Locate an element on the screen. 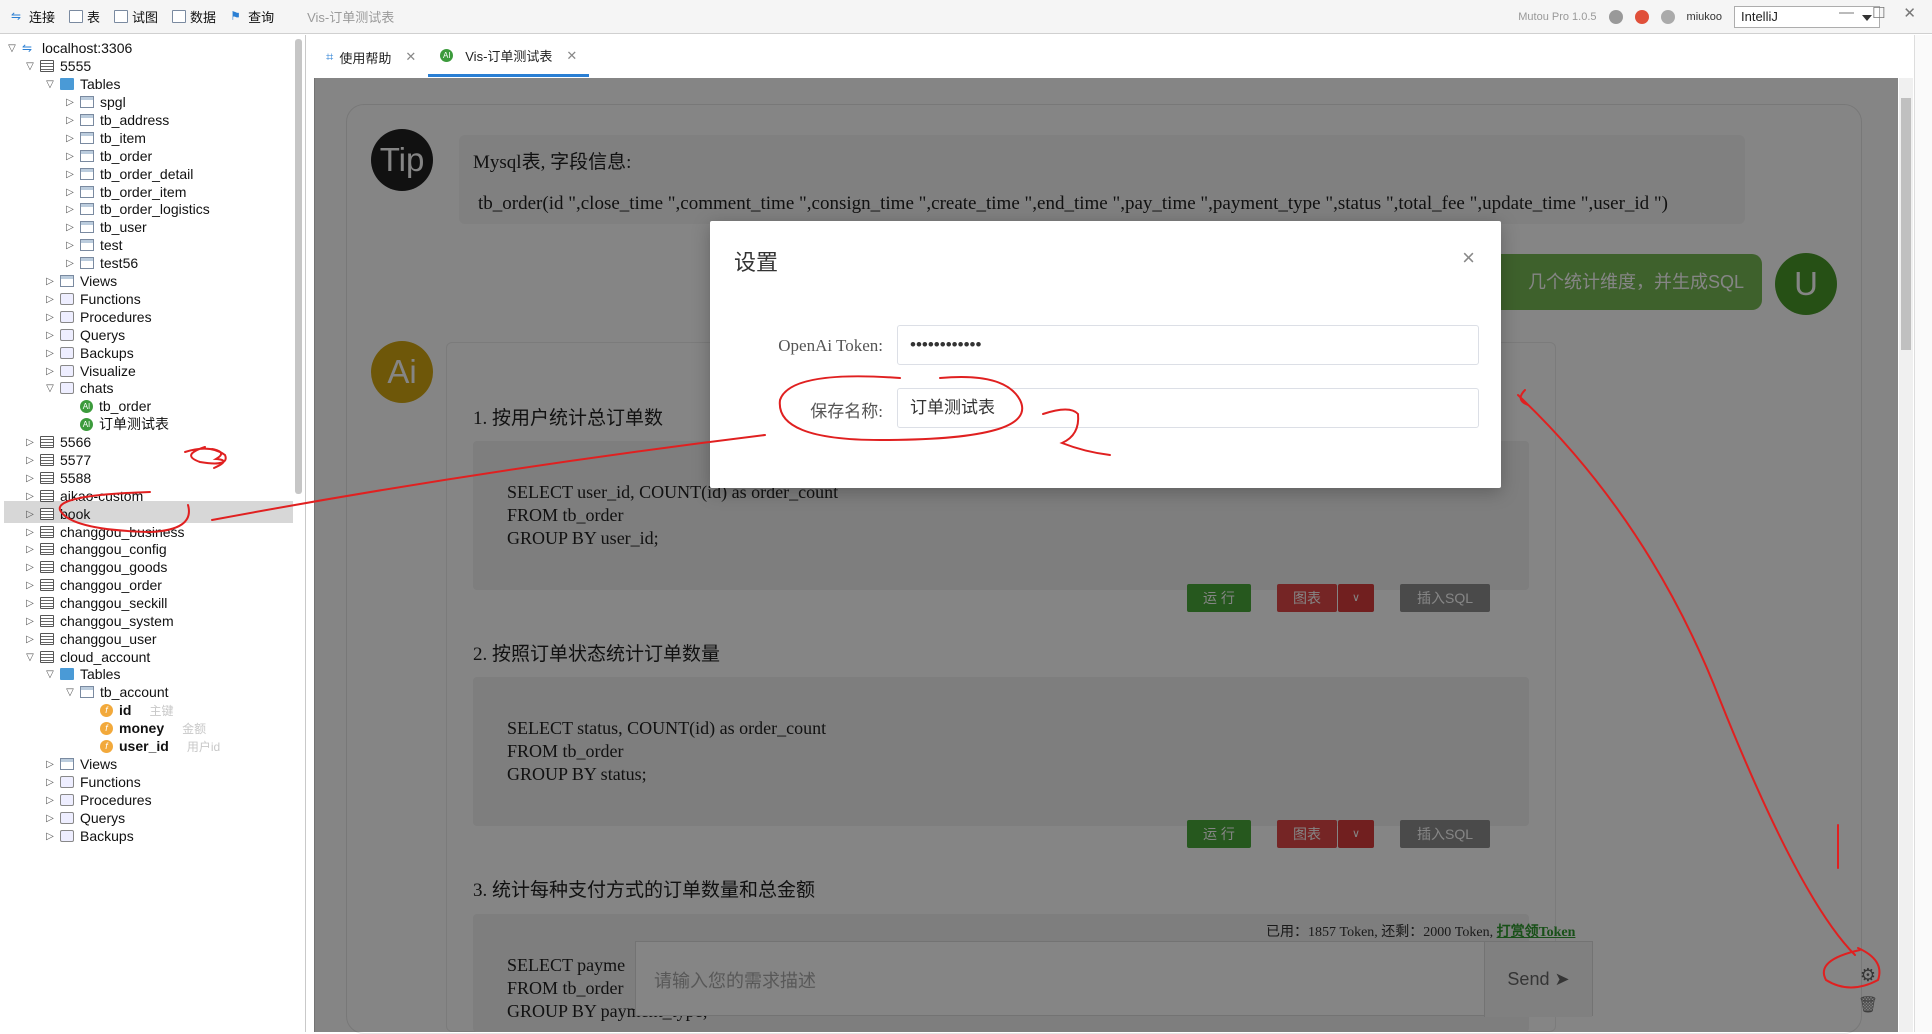  close-window-icon: ✕ is located at coordinates (1909, 13).